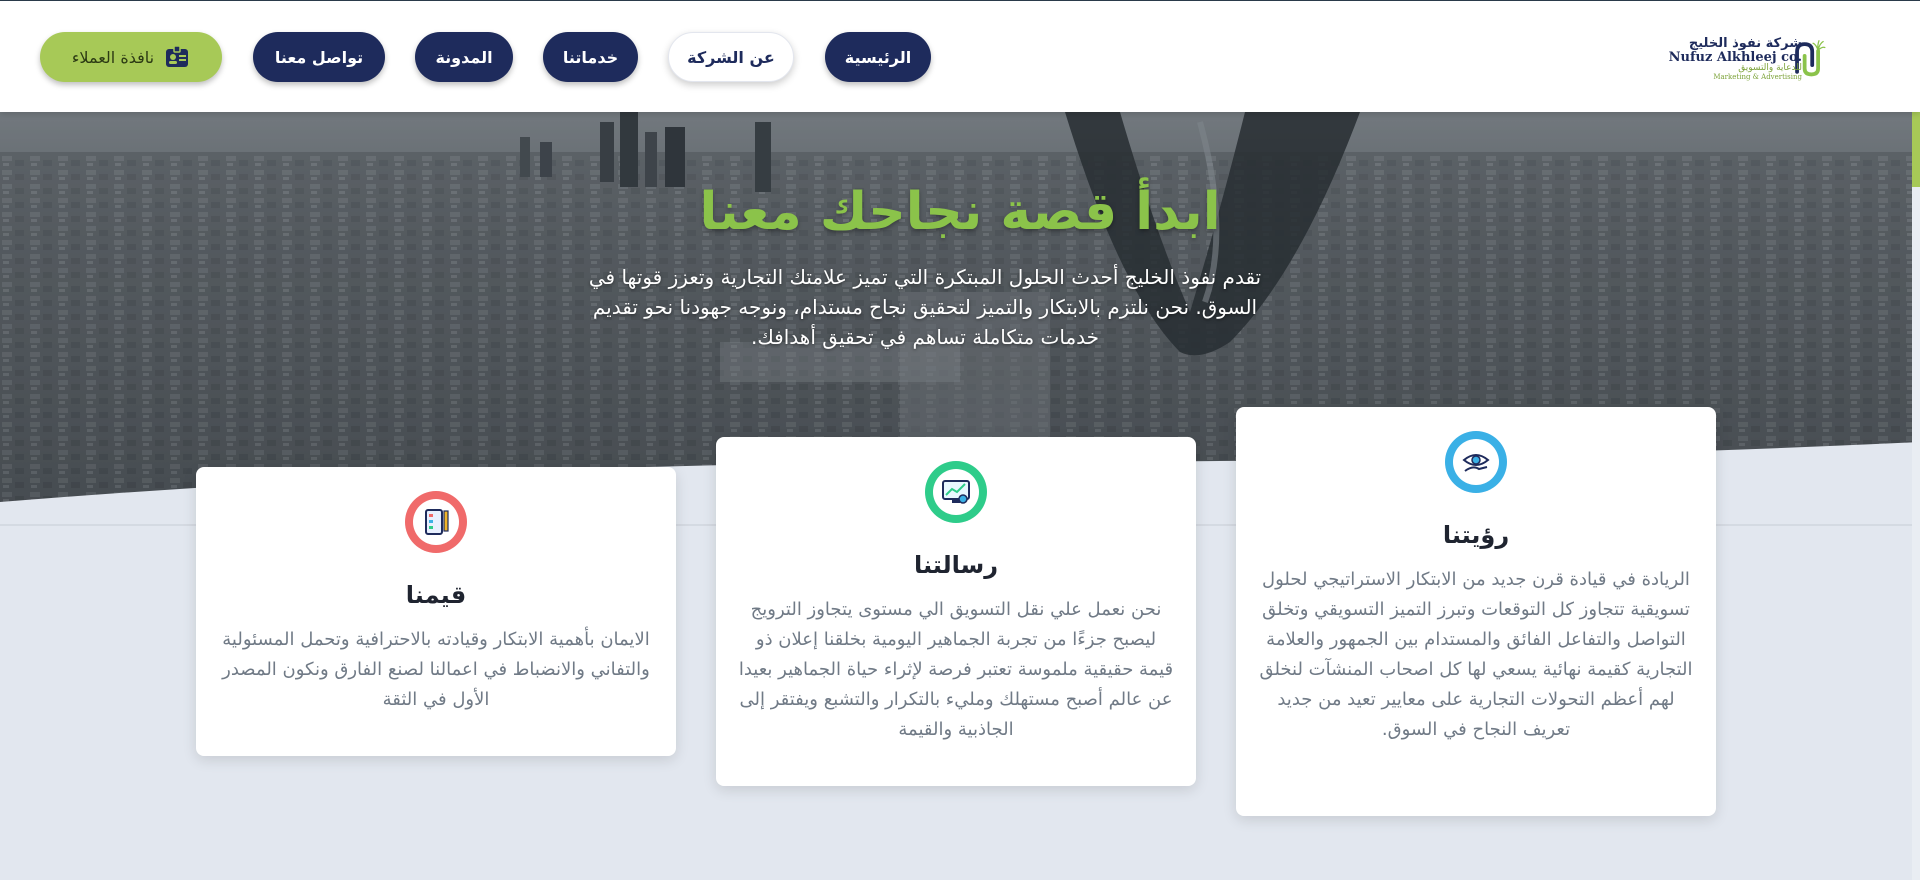 This screenshot has width=1920, height=880. I want to click on scrollbar-thumb, so click(1916, 149).